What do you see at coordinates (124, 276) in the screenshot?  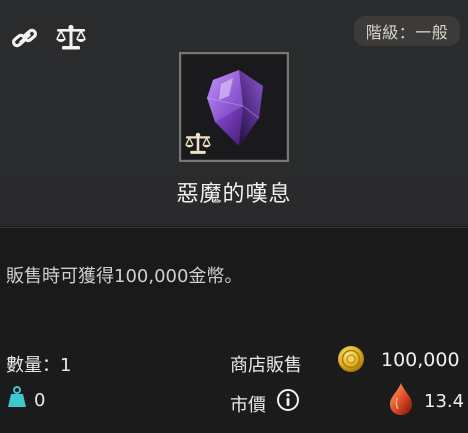 I see `item-description: 販售時可獲得100,000金幣。` at bounding box center [124, 276].